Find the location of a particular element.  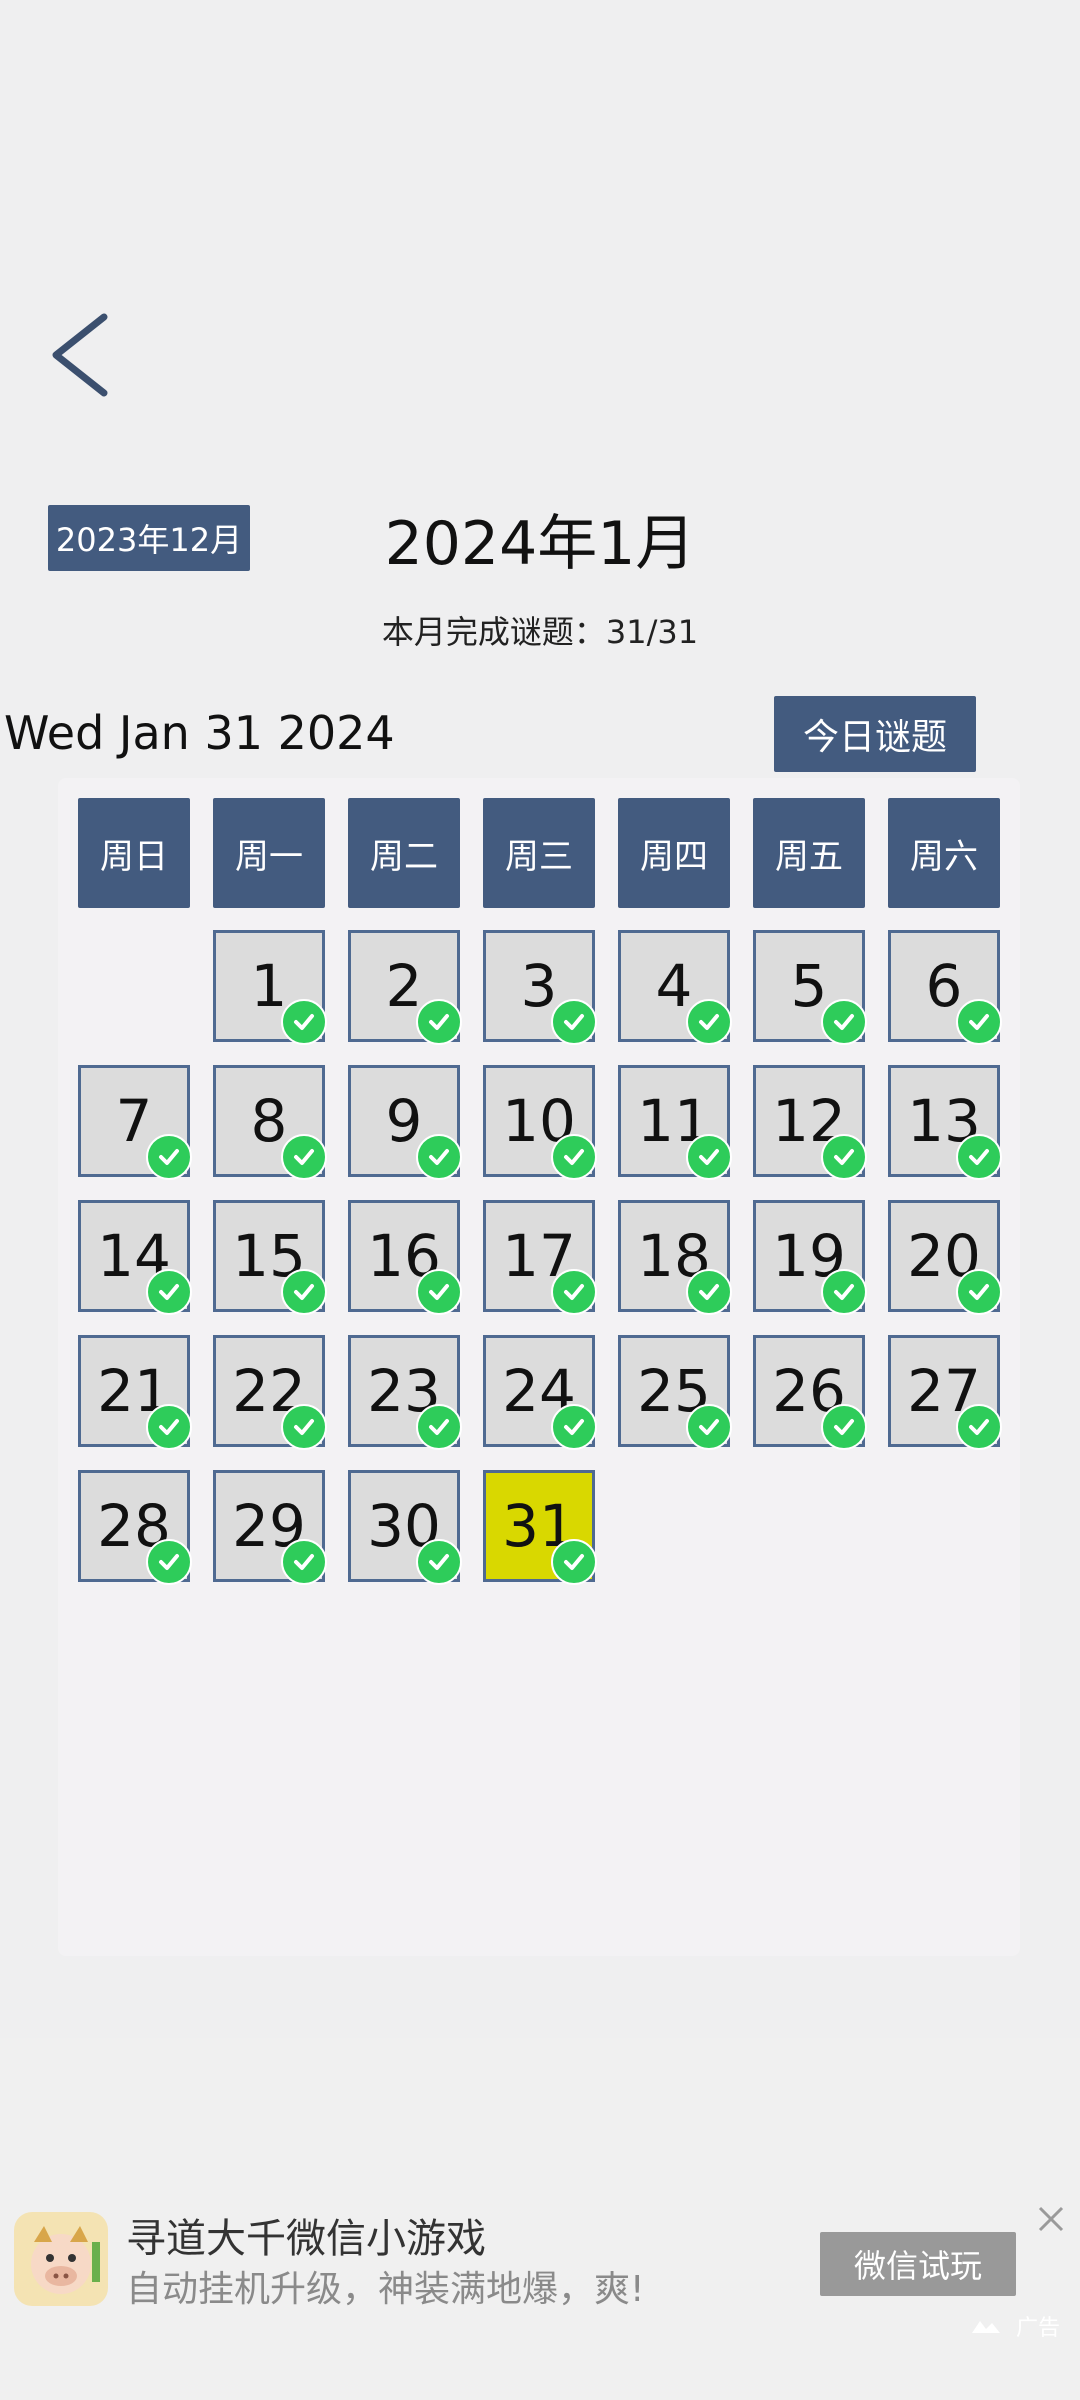

calendar-day-cell: 8 is located at coordinates (270, 1122).